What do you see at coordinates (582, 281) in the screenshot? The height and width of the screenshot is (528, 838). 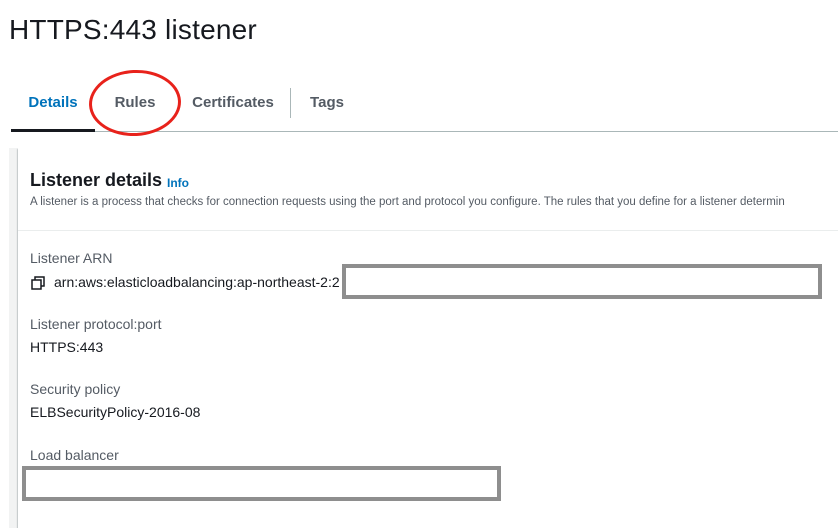 I see `redacted-arn-box` at bounding box center [582, 281].